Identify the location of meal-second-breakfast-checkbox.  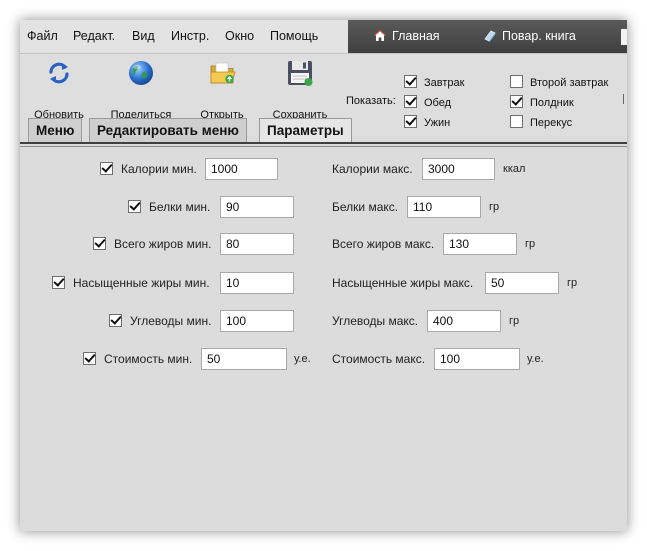
(516, 81).